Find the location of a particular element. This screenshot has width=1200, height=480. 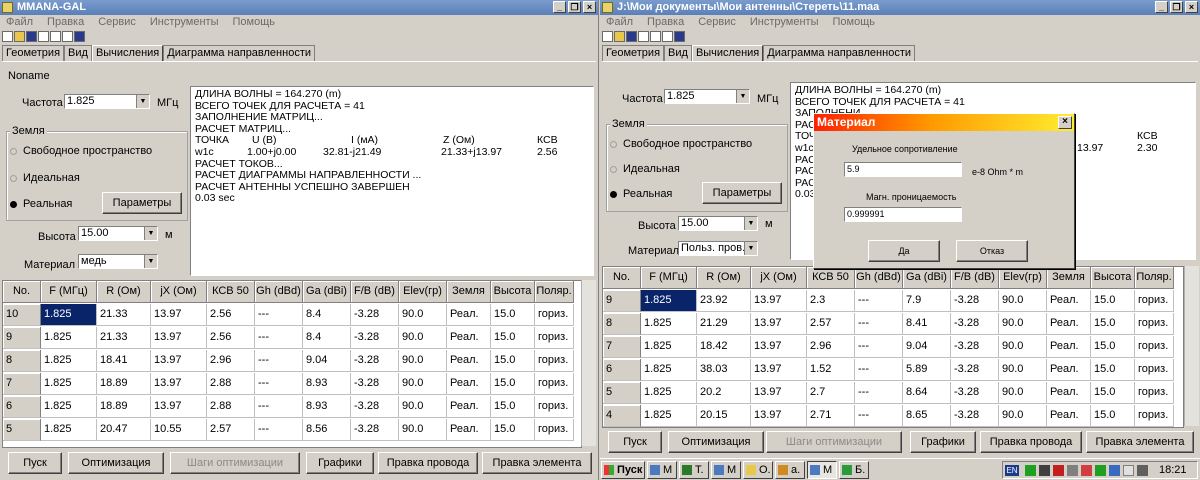

tab-calculations: Вычисления is located at coordinates (727, 53).